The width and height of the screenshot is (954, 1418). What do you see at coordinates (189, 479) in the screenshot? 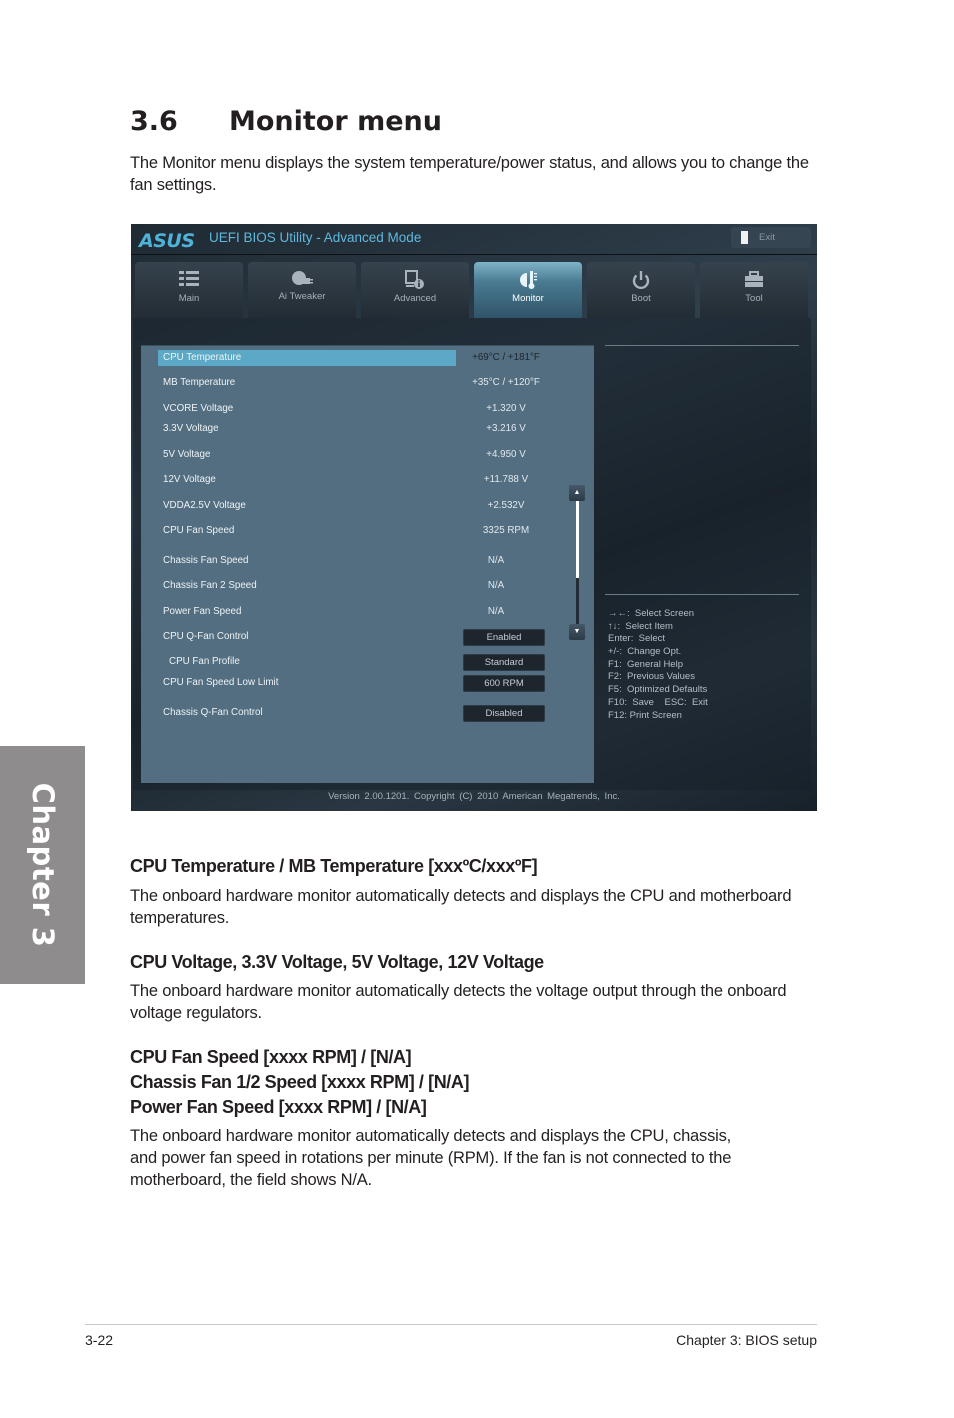
I see `row-label: 12V Voltage` at bounding box center [189, 479].